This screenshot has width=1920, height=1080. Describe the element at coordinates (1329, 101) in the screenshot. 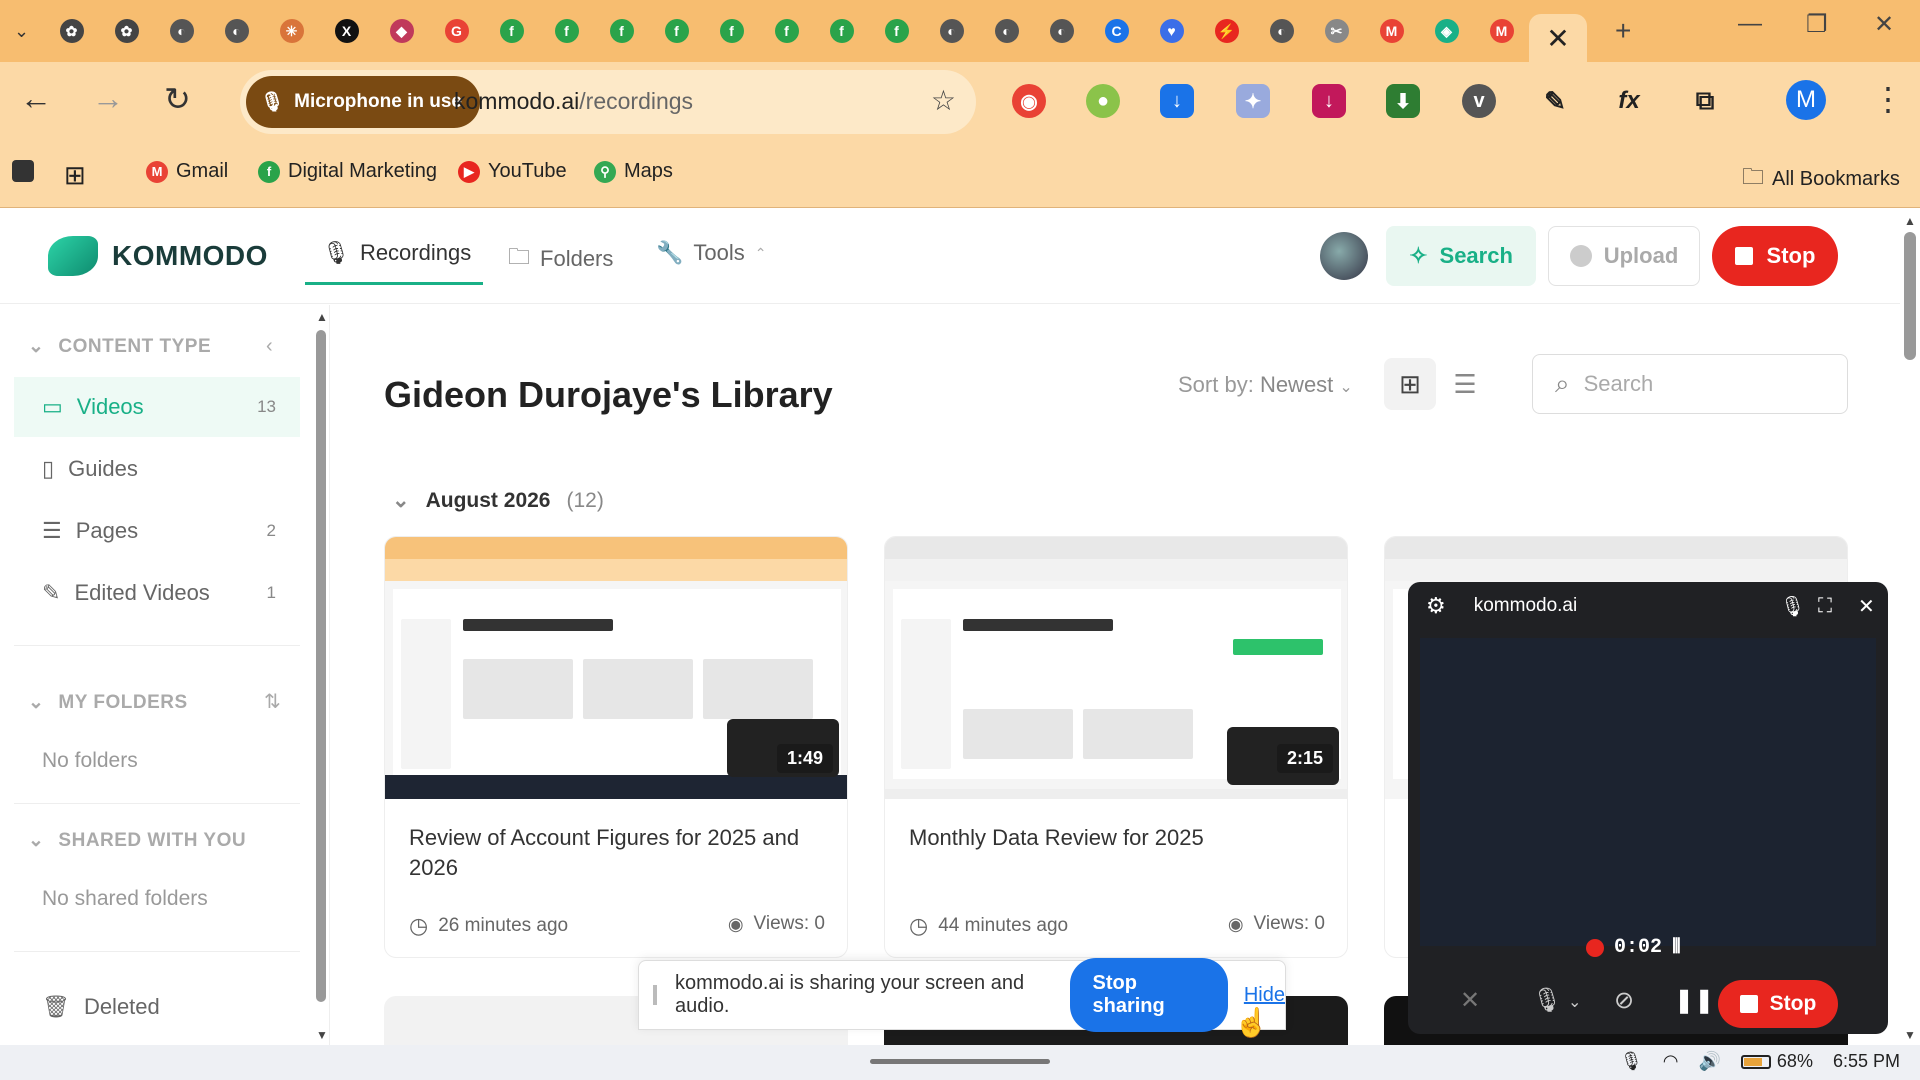

I see `extension-arrow-down-icon: ↓` at that location.